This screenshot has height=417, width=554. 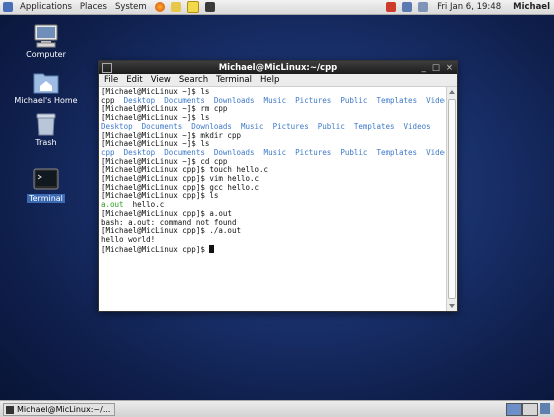 I want to click on update-icon, so click(x=423, y=7).